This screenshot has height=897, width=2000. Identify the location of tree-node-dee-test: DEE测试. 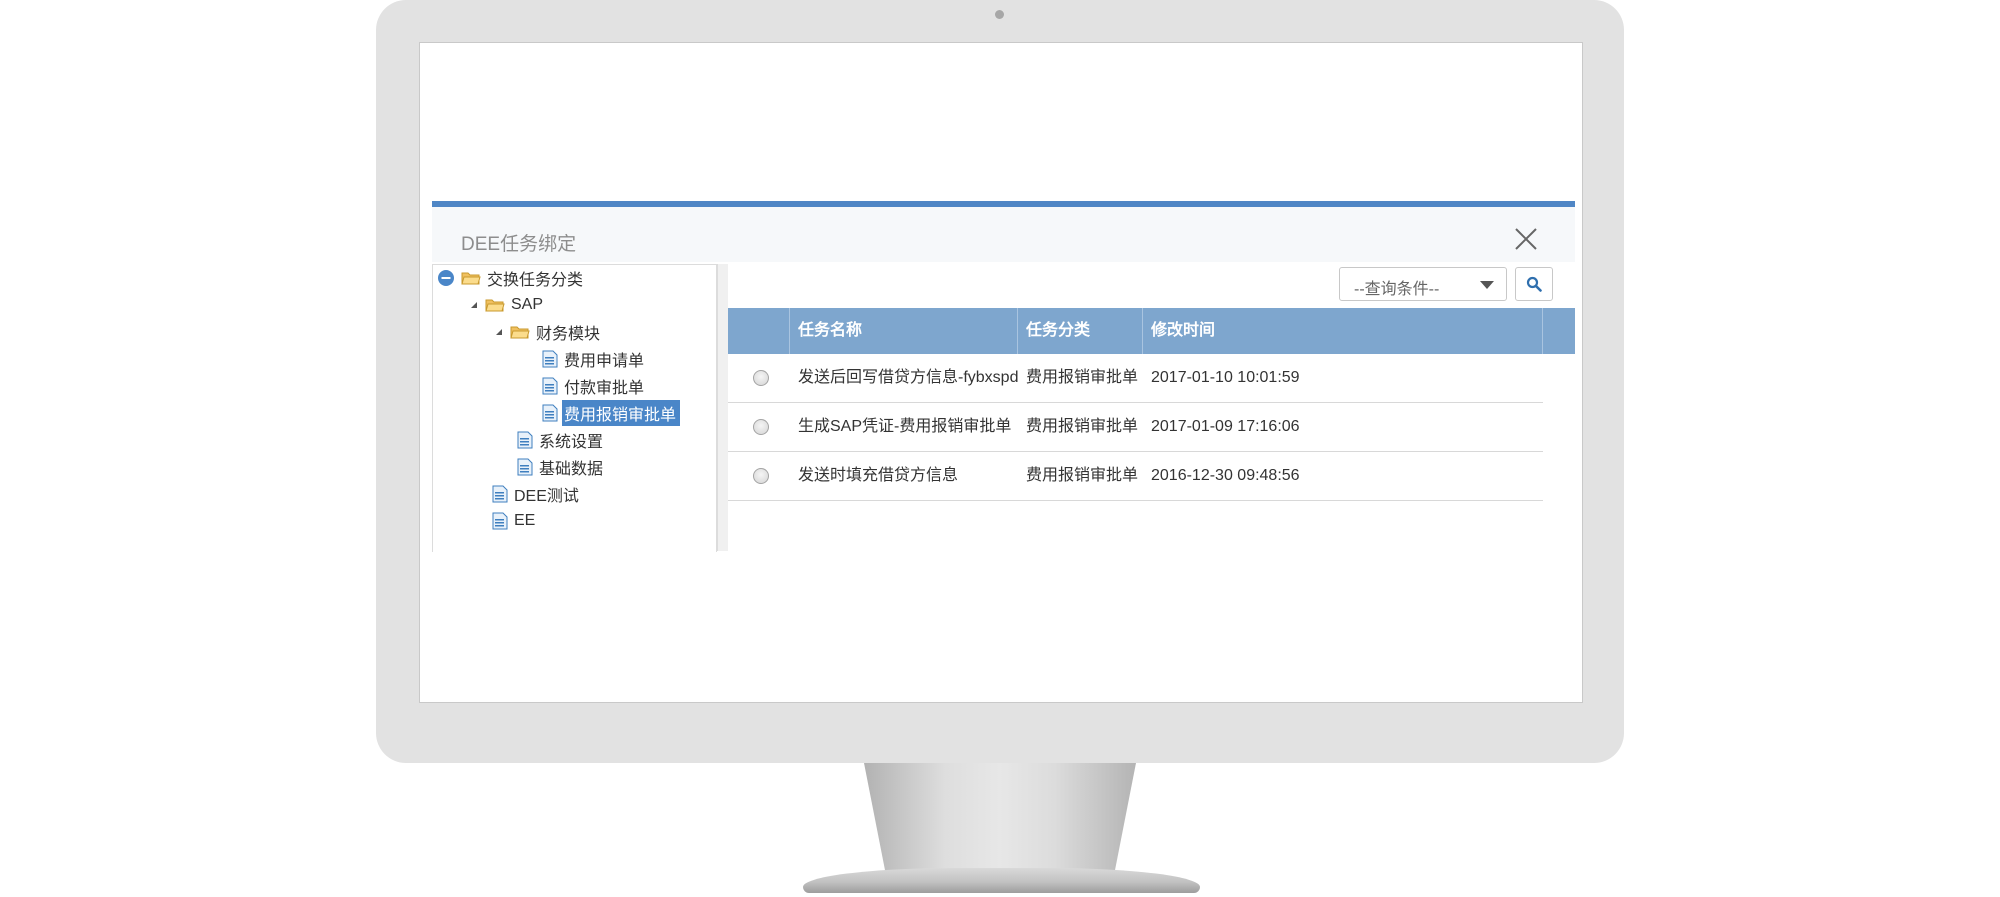
(537, 494).